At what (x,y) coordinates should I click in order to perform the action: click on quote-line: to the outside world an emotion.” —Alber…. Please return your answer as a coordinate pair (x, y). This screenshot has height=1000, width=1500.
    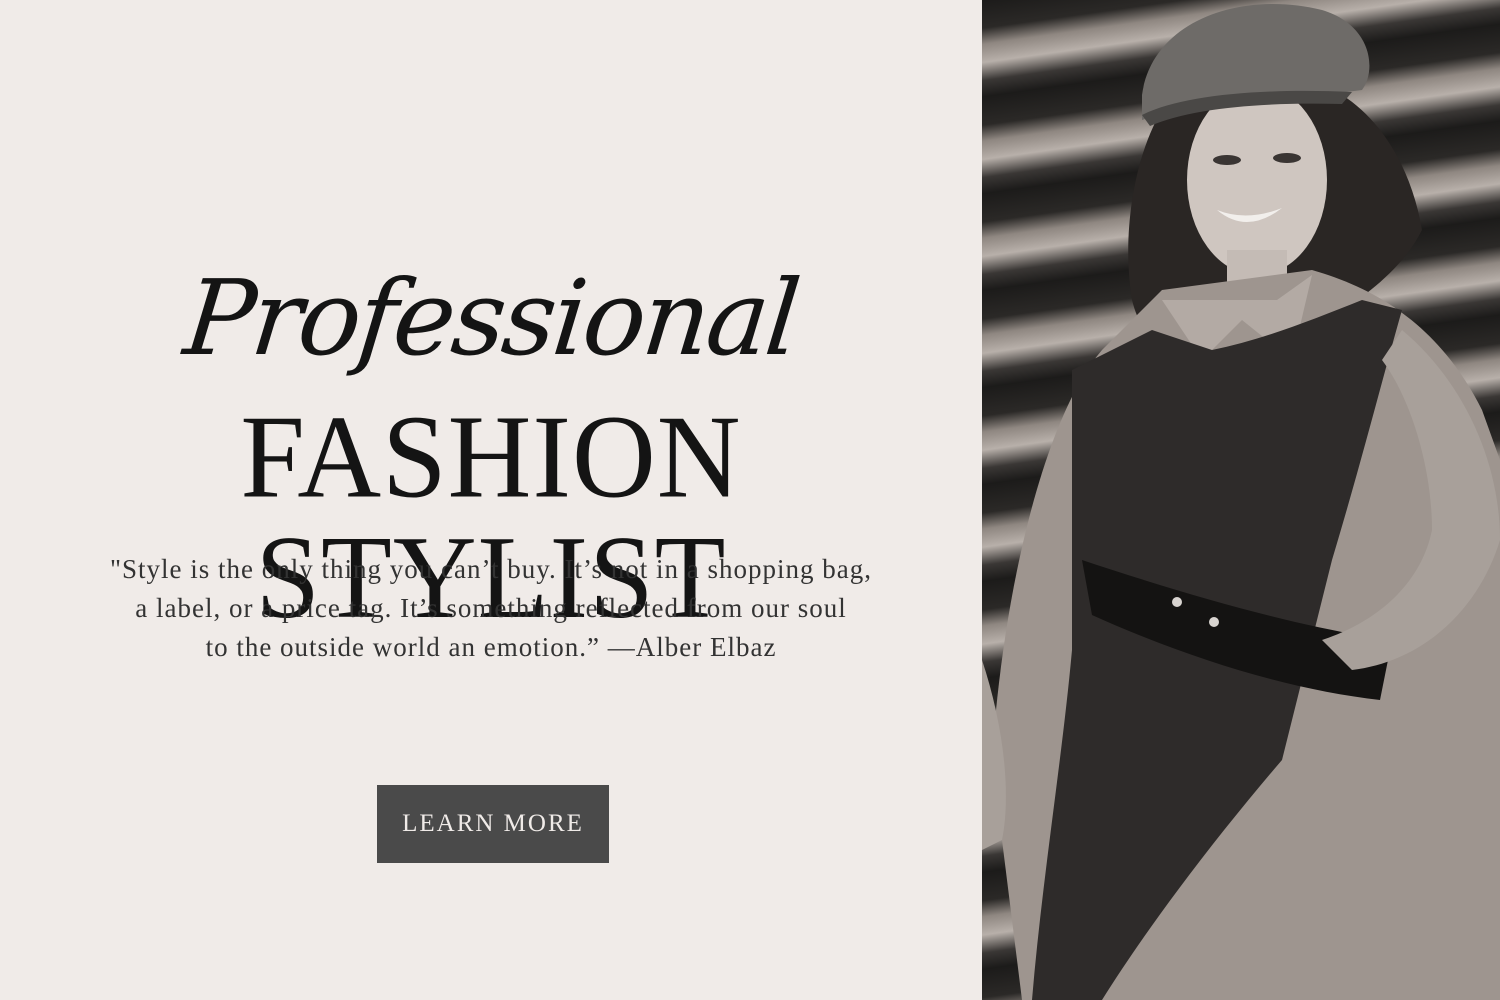
    Looking at the image, I should click on (491, 647).